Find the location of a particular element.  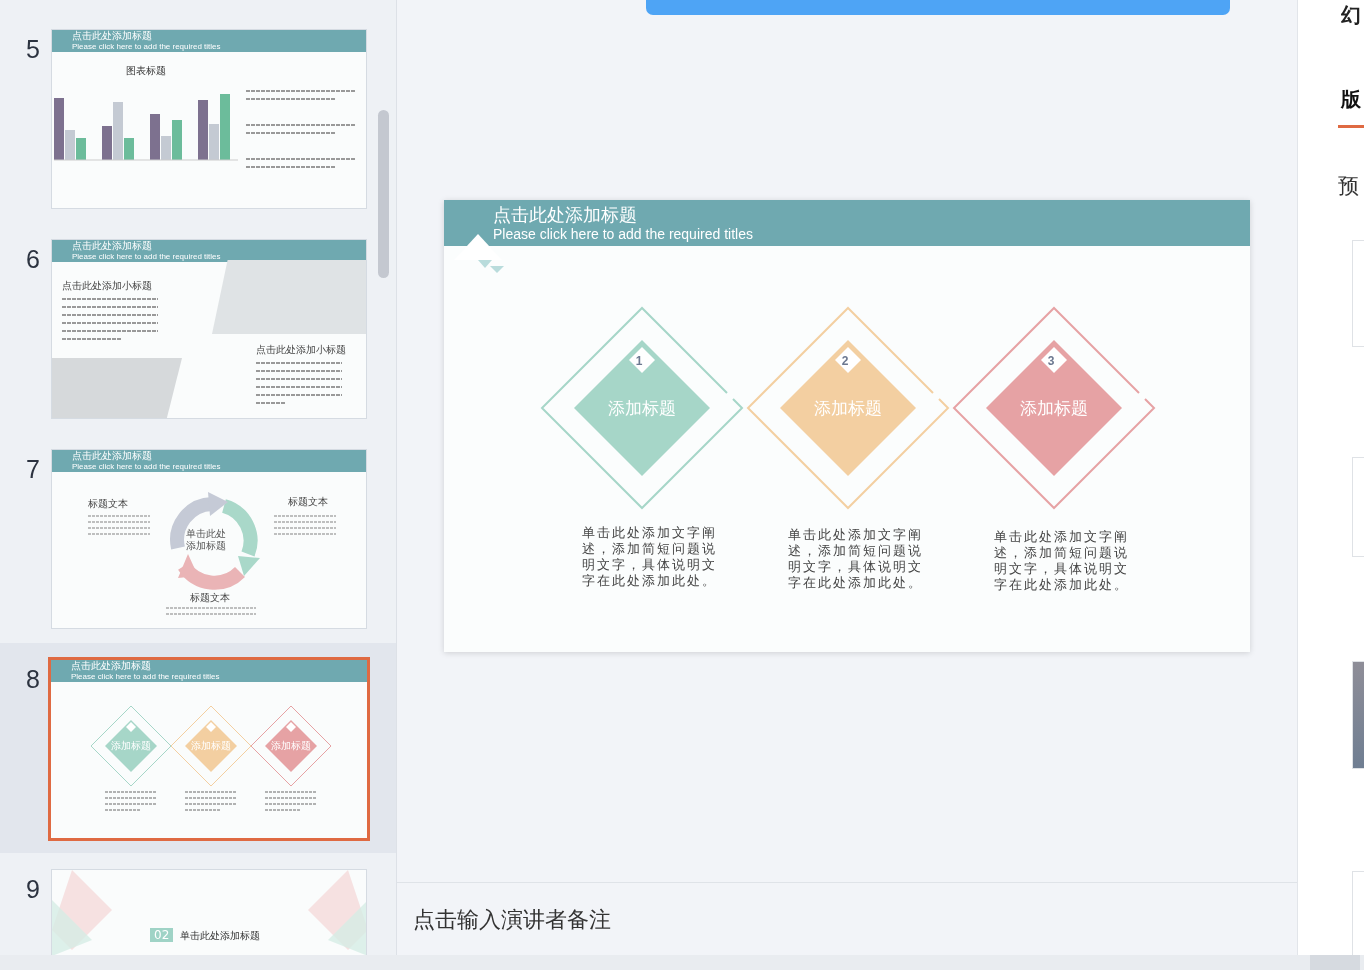

action-button is located at coordinates (938, 7).